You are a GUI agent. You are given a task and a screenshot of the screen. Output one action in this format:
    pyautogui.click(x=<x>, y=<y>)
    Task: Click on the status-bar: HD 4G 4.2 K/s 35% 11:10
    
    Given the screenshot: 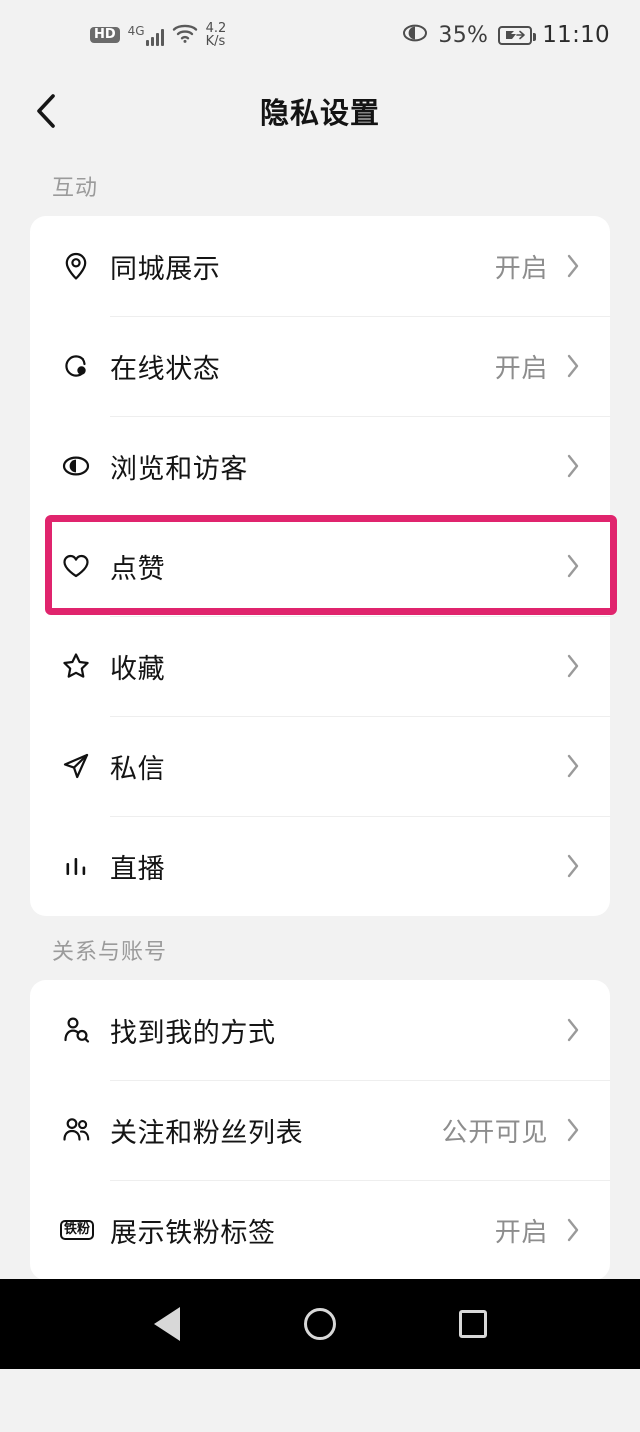 What is the action you would take?
    pyautogui.click(x=320, y=35)
    